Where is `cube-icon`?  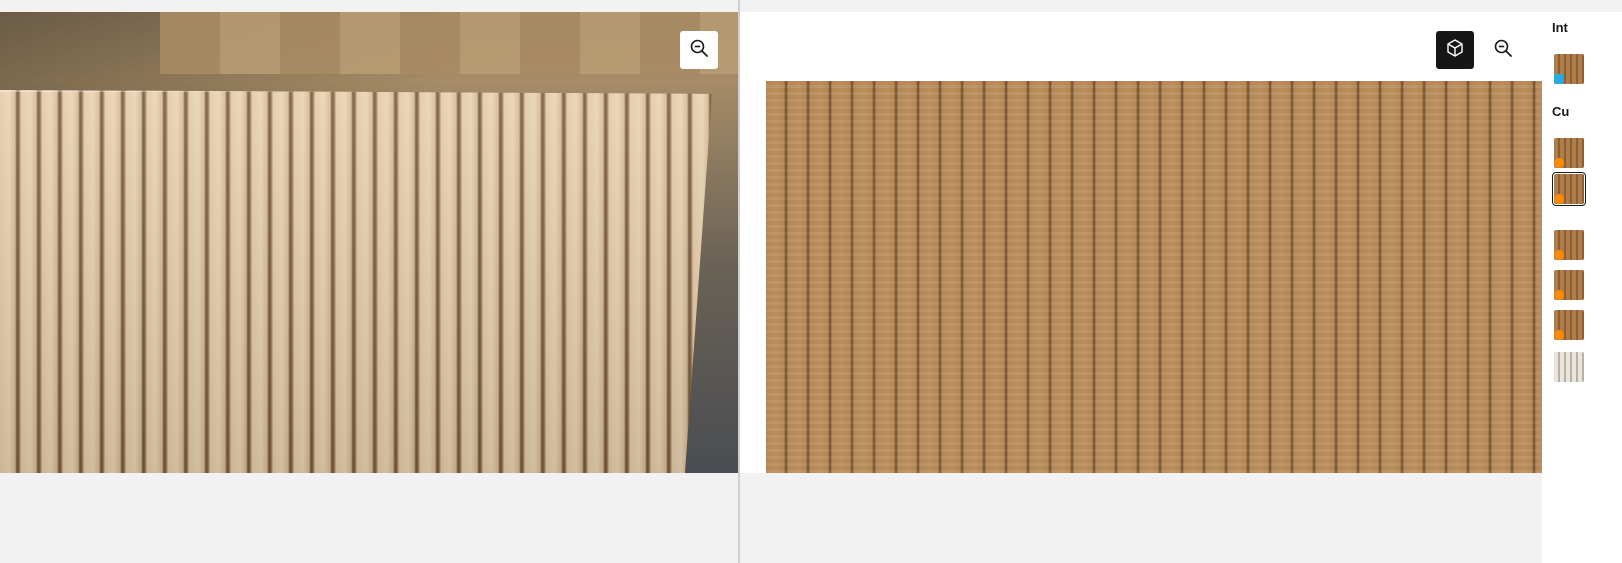
cube-icon is located at coordinates (1455, 50).